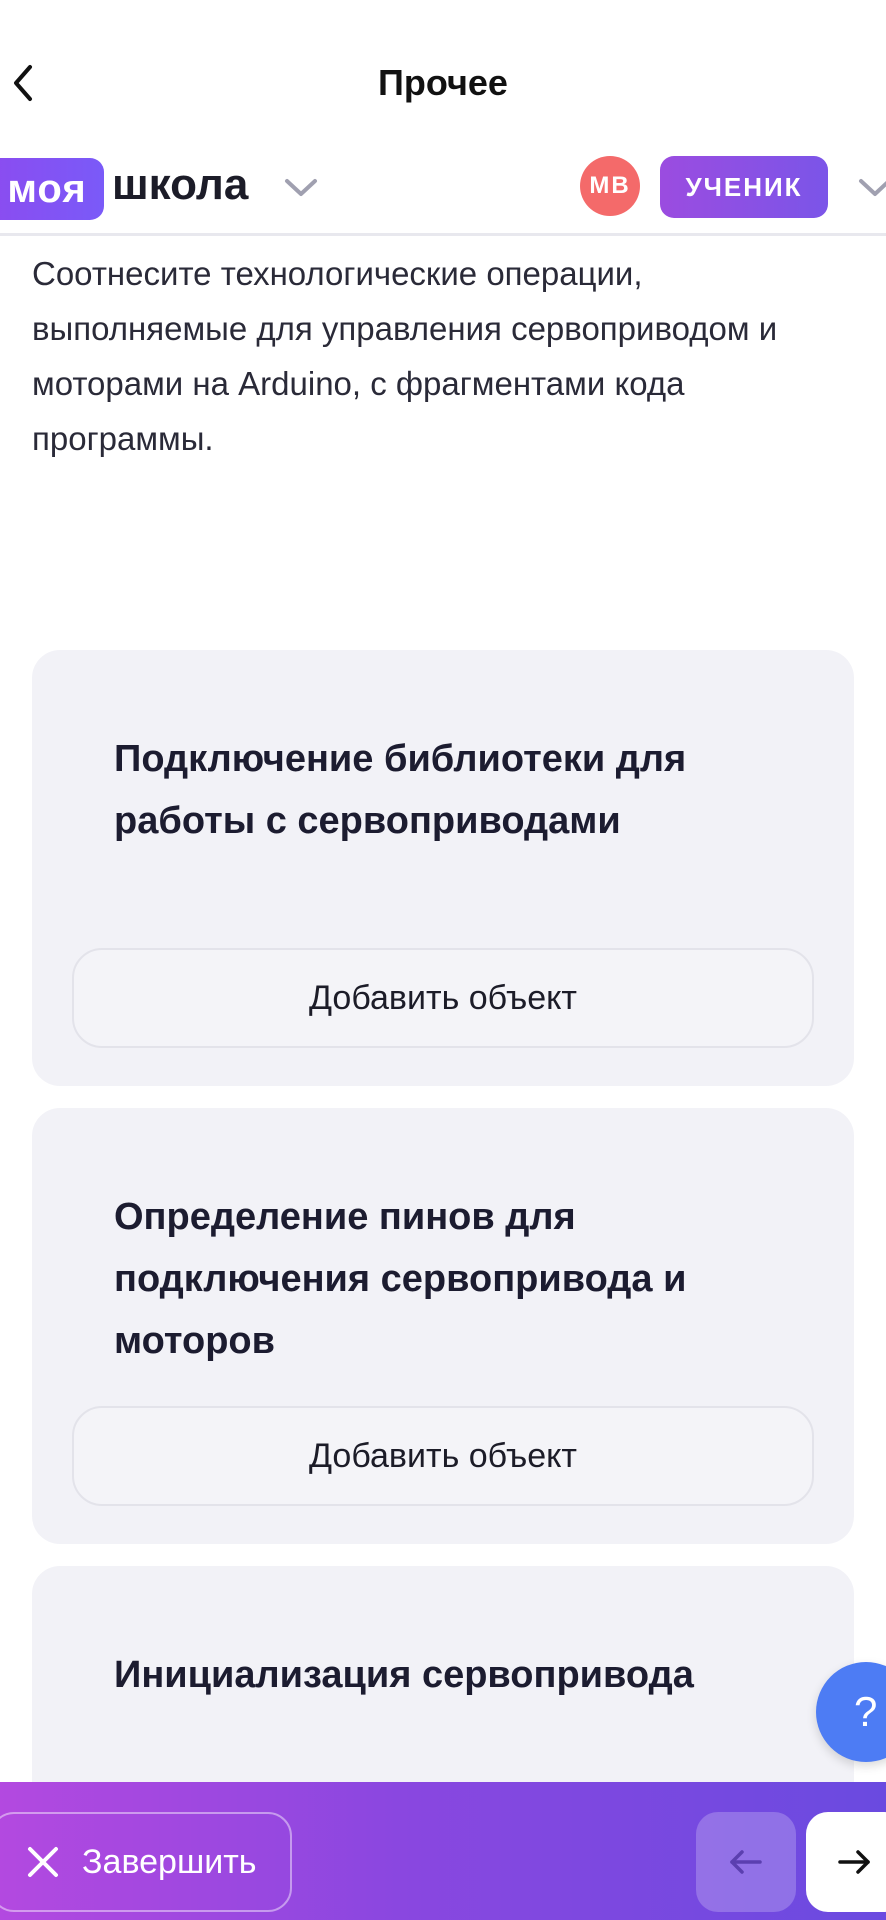 This screenshot has height=1920, width=886. I want to click on bottom-action-bar: Завершить, so click(443, 1851).